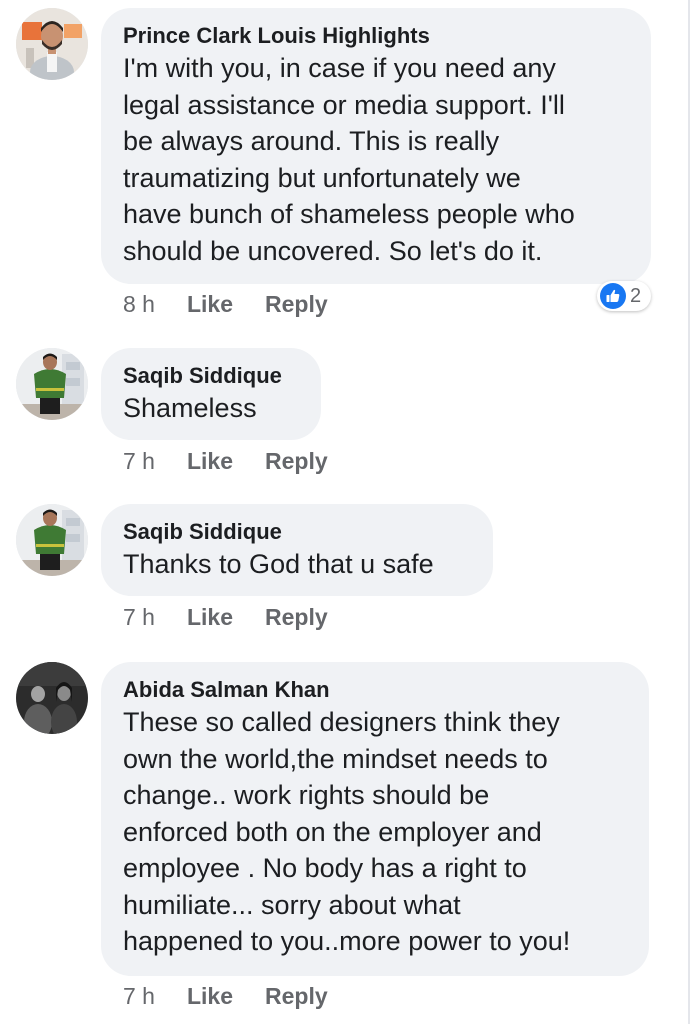  I want to click on comment-time: 8 h, so click(139, 304).